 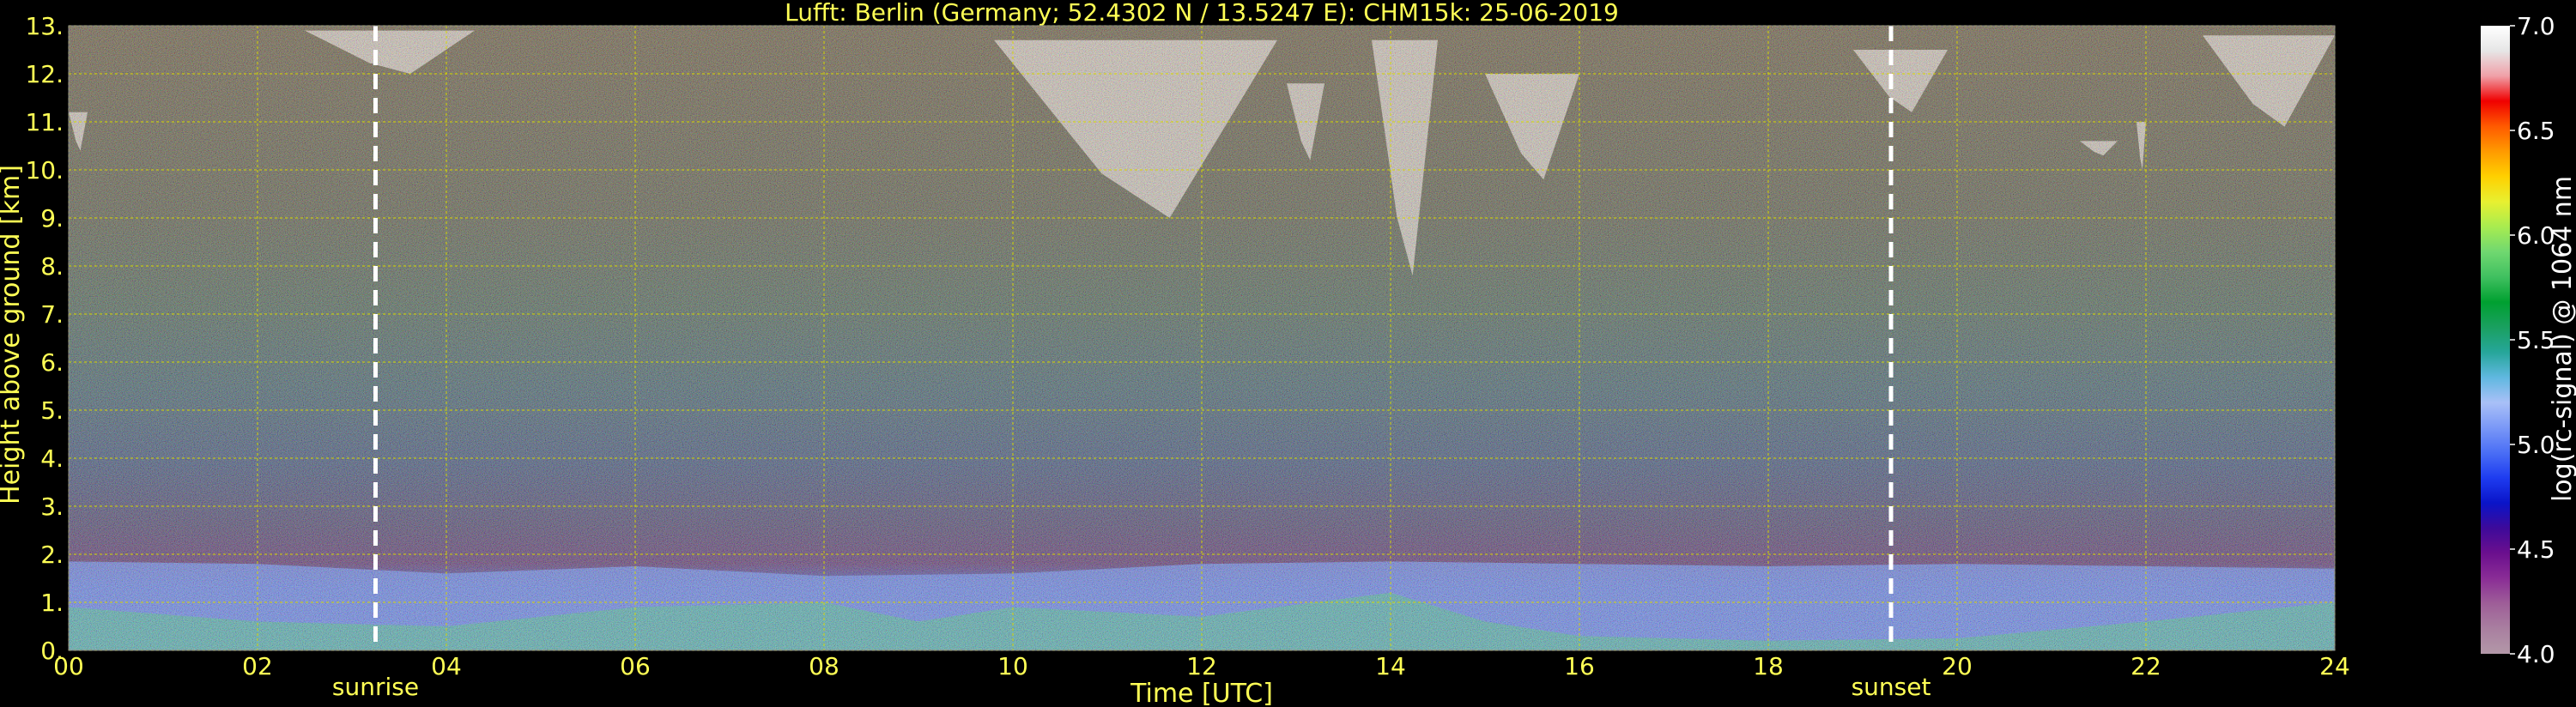 What do you see at coordinates (52, 411) in the screenshot?
I see `y-tick-label: 5.` at bounding box center [52, 411].